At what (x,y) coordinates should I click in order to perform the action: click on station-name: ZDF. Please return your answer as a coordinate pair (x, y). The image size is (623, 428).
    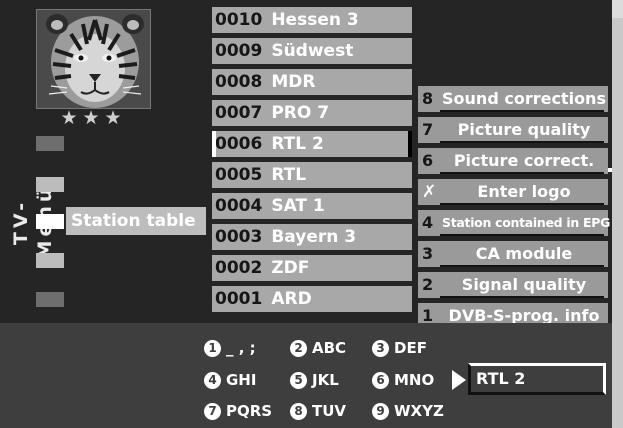
    Looking at the image, I should click on (290, 268).